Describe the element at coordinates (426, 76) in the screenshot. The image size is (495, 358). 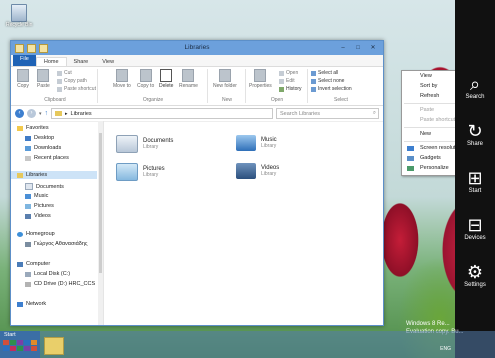
I see `menu-view: View` at that location.